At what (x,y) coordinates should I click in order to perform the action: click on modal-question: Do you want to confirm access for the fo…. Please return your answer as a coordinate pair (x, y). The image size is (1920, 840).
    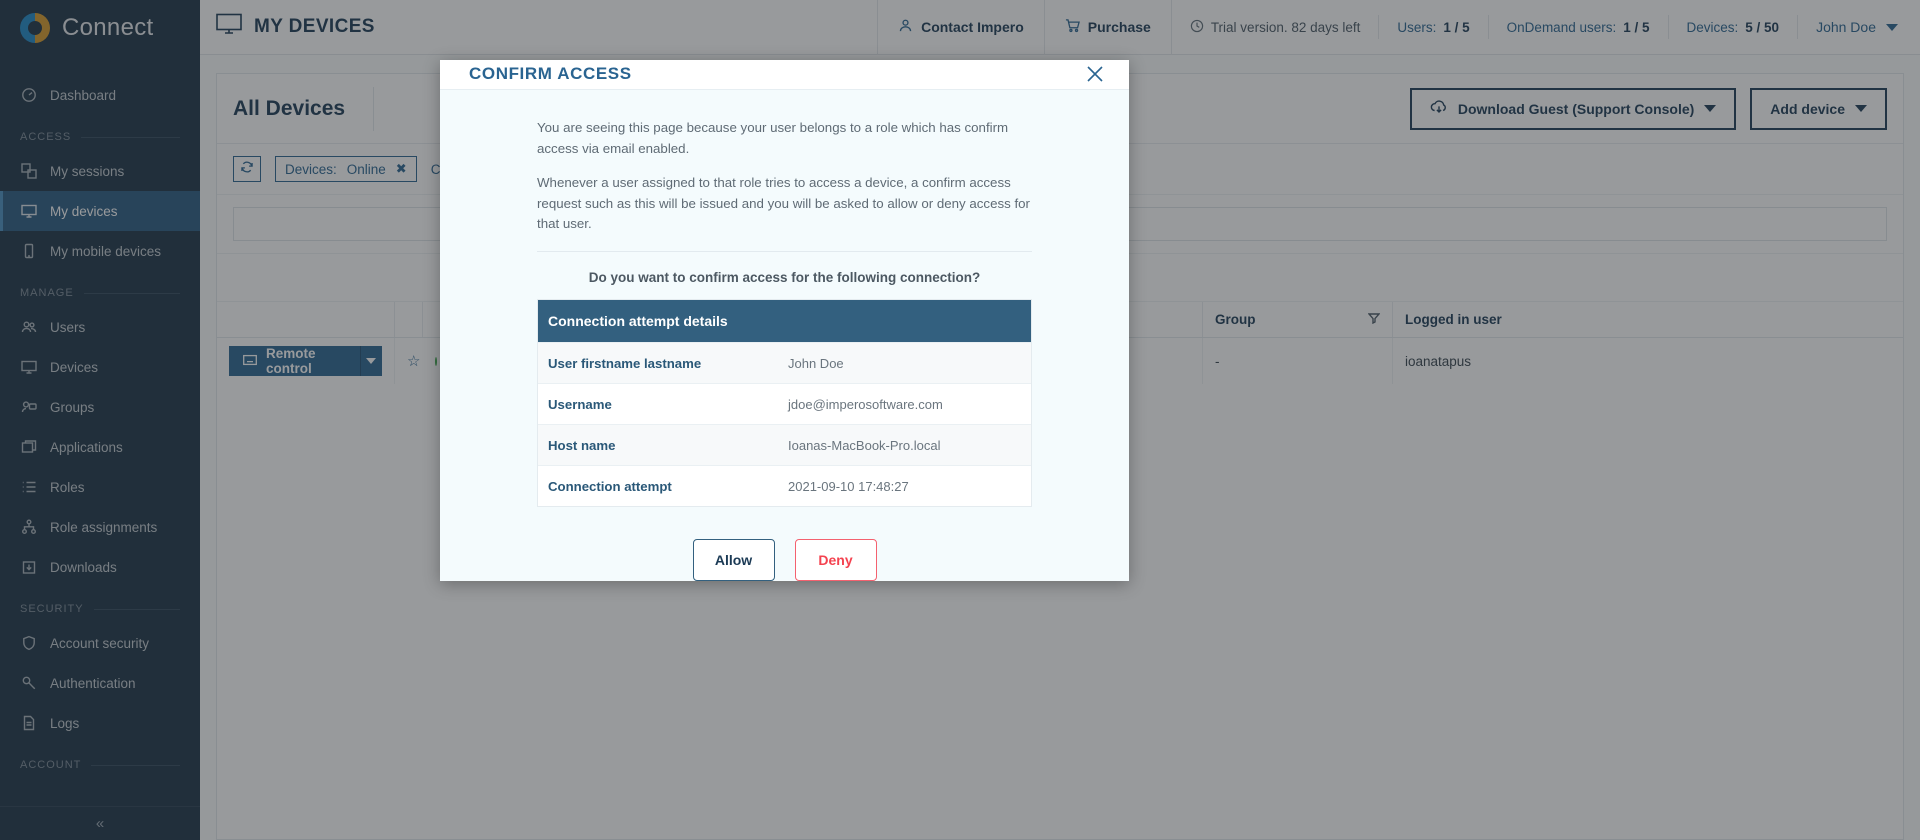
    Looking at the image, I should click on (784, 277).